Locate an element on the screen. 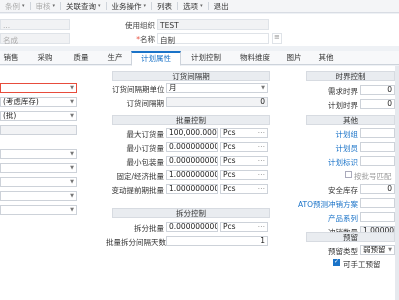  plan-fence-input: 0 is located at coordinates (377, 104).